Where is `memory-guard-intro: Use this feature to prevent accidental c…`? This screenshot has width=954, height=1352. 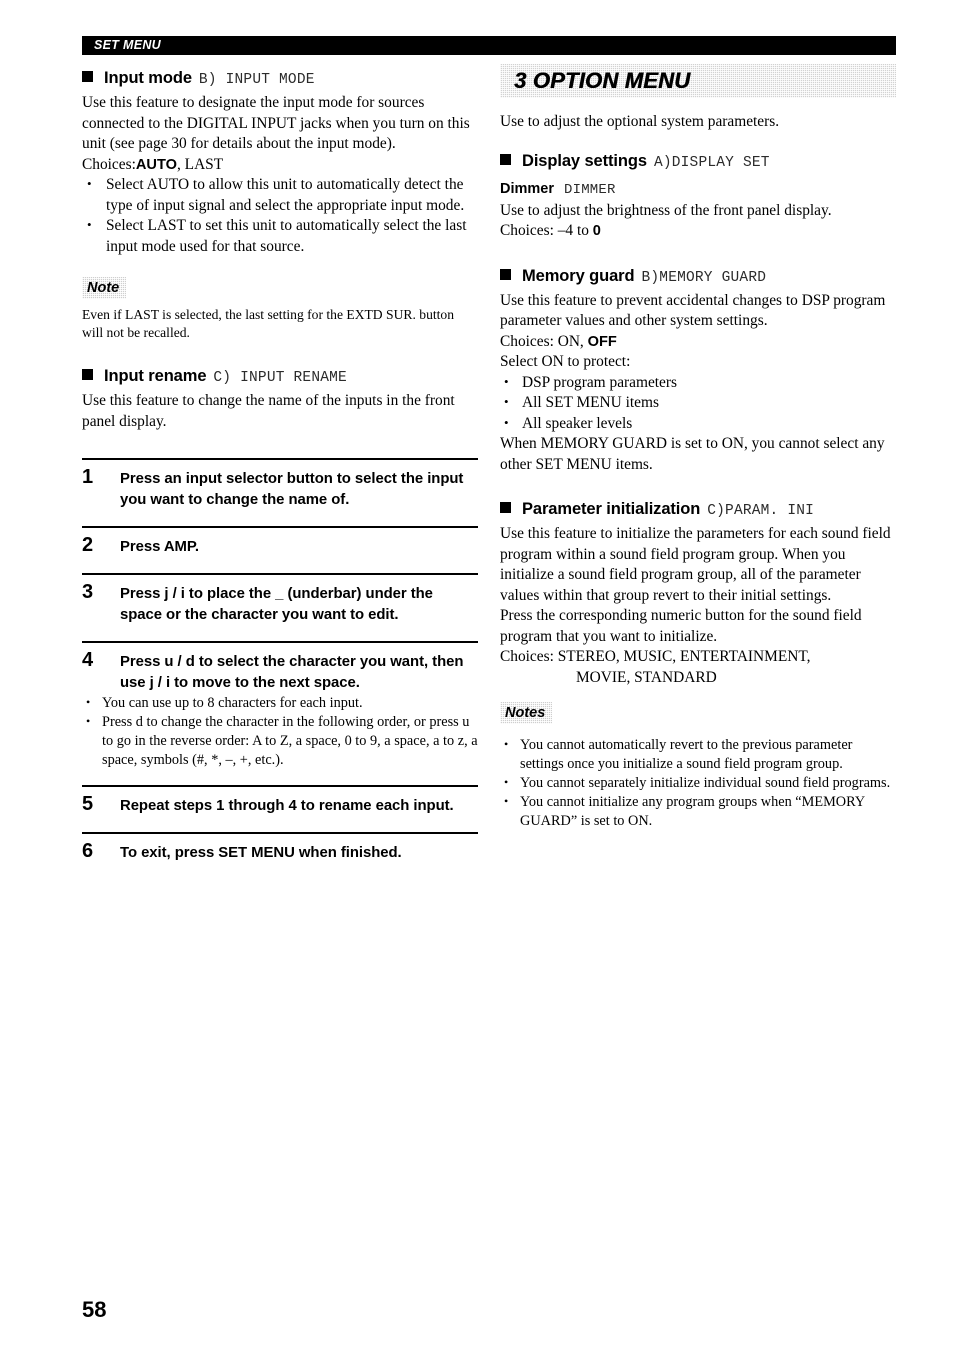 memory-guard-intro: Use this feature to prevent accidental c… is located at coordinates (693, 310).